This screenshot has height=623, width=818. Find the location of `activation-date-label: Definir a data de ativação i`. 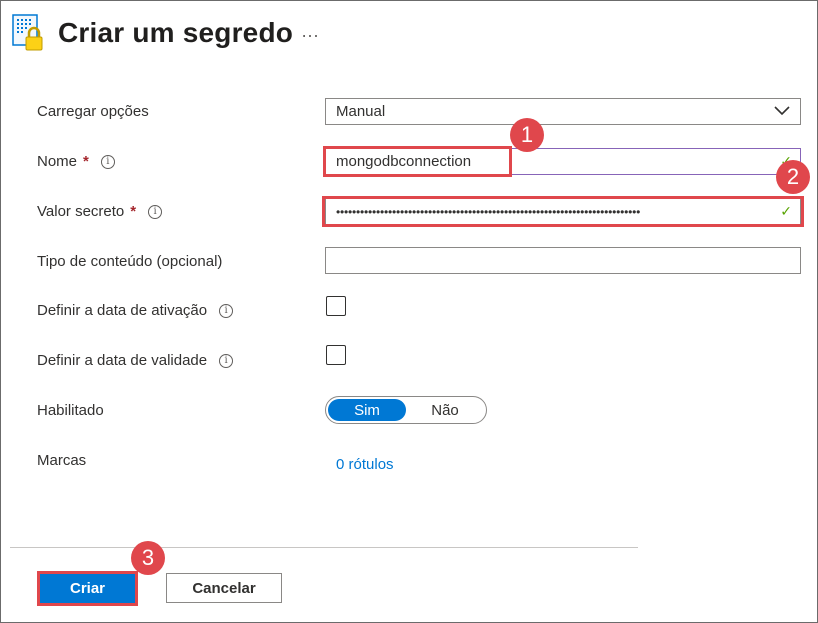

activation-date-label: Definir a data de ativação i is located at coordinates (135, 310).